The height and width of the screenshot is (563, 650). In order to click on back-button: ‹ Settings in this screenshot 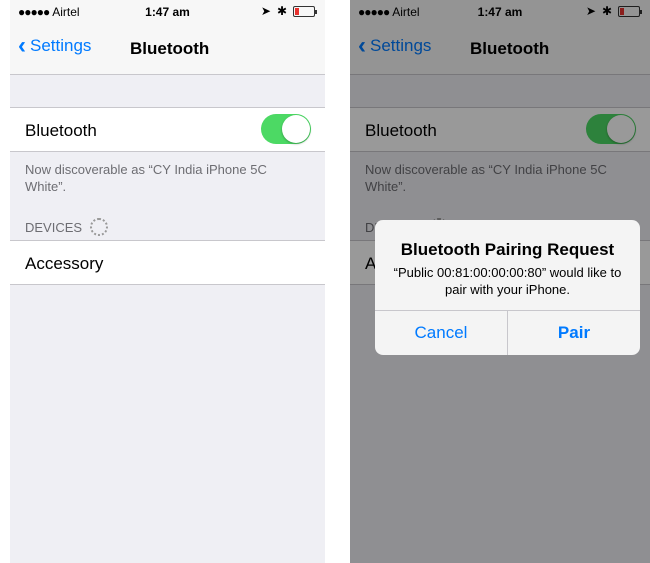, I will do `click(55, 45)`.